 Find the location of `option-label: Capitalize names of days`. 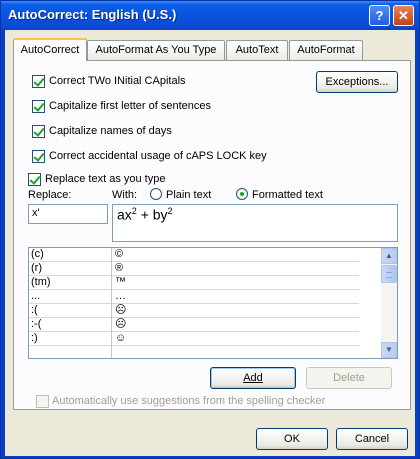

option-label: Capitalize names of days is located at coordinates (110, 131).